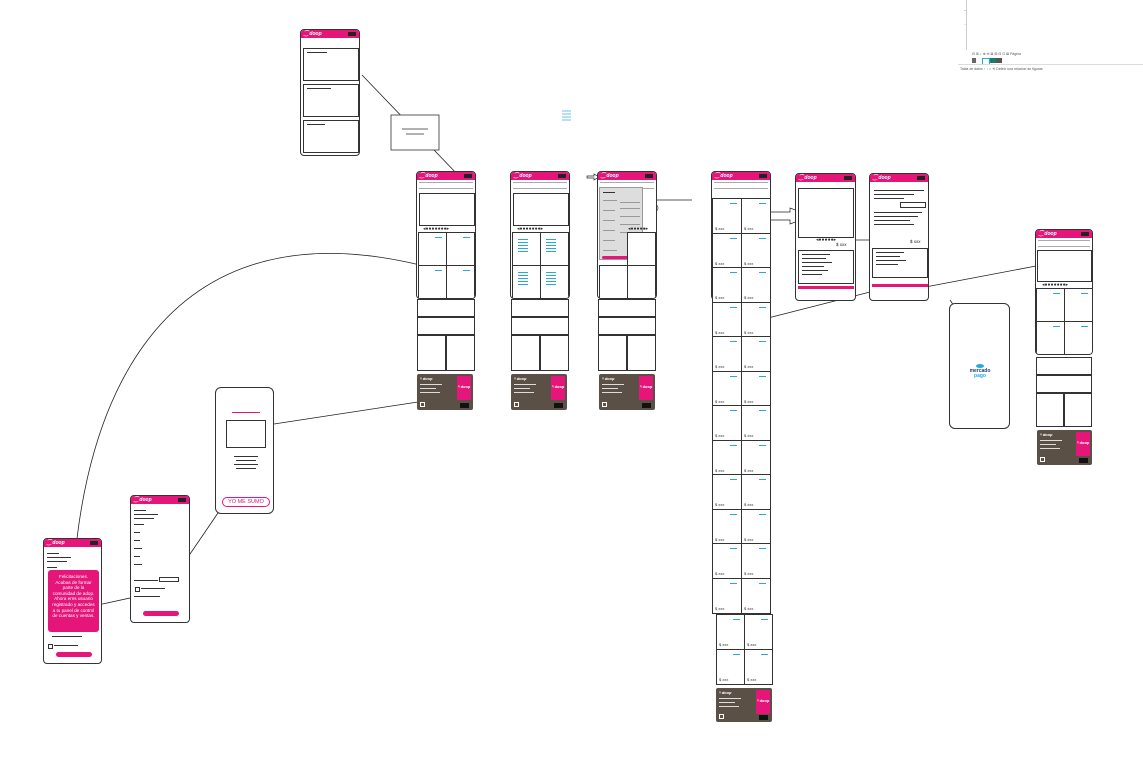 The image size is (1143, 764). What do you see at coordinates (900, 285) in the screenshot?
I see `checkout-button` at bounding box center [900, 285].